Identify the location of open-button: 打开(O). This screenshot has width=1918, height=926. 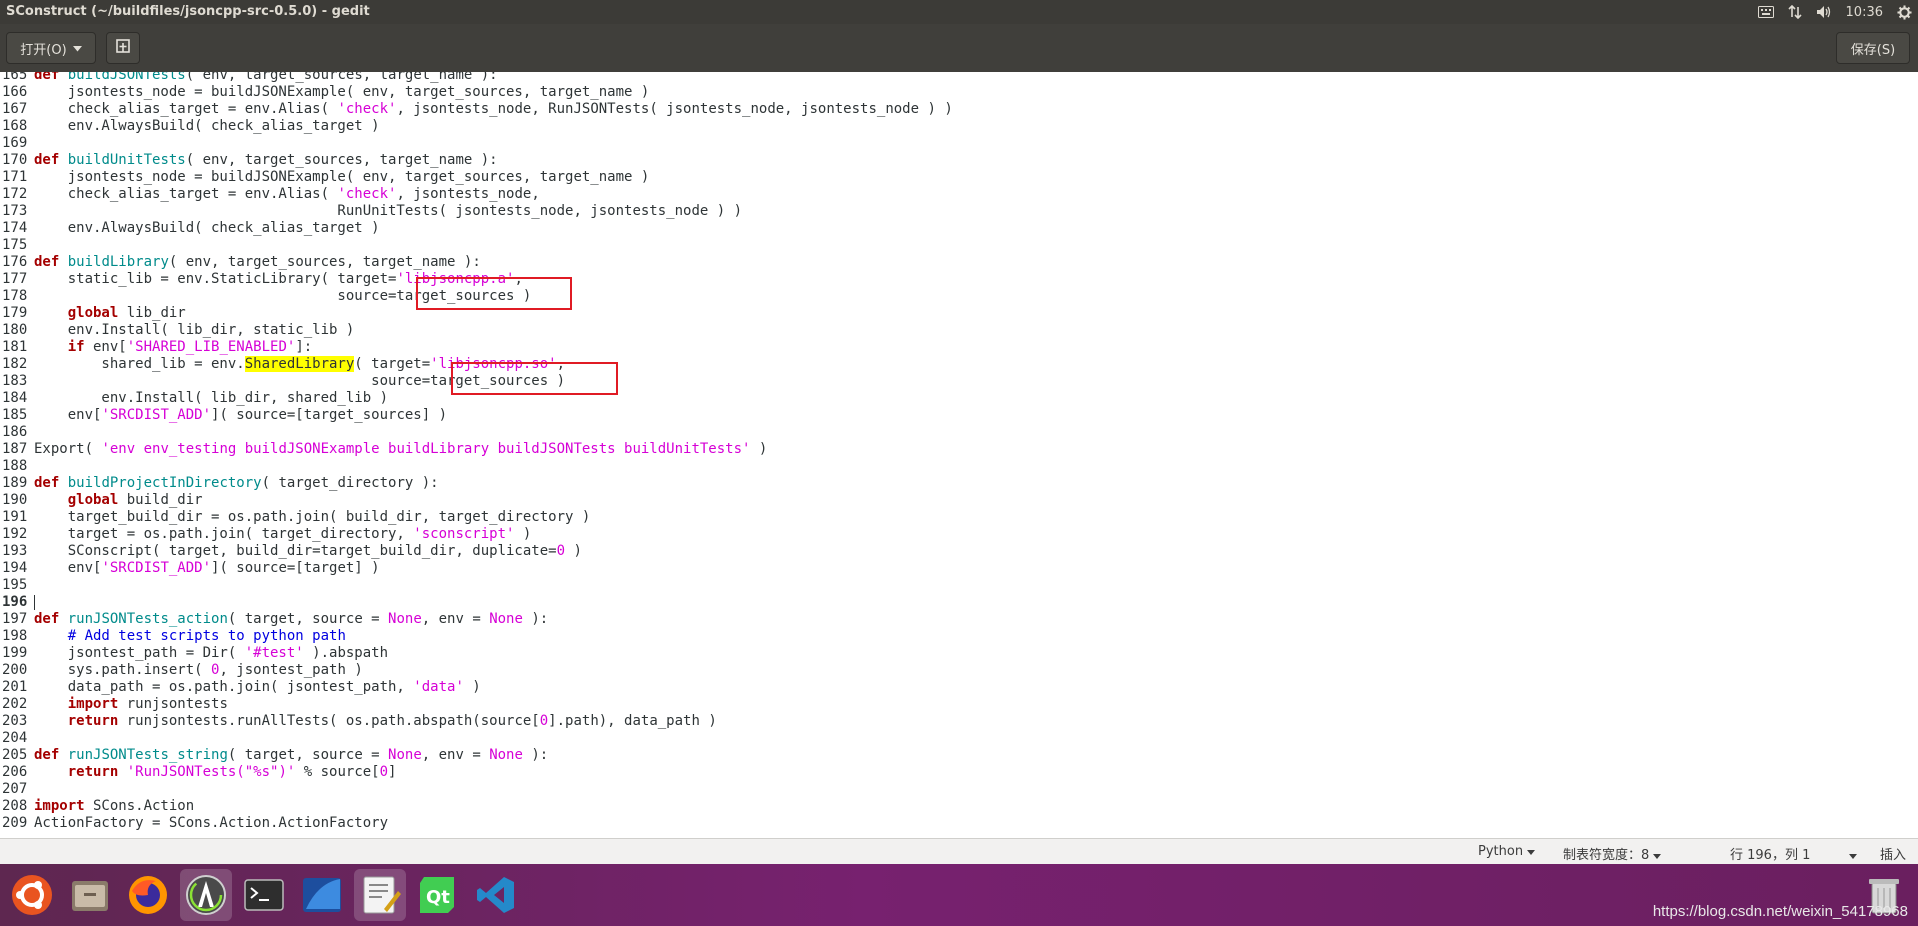
(51, 48).